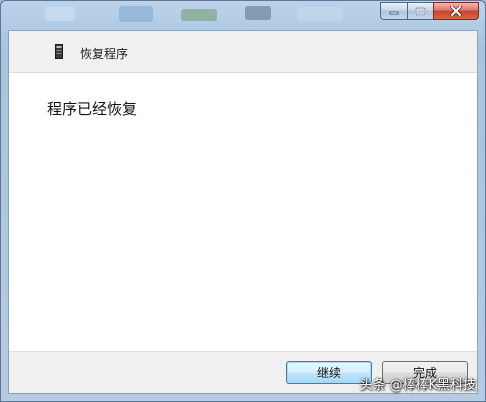 The image size is (486, 402). I want to click on program-icon, so click(59, 51).